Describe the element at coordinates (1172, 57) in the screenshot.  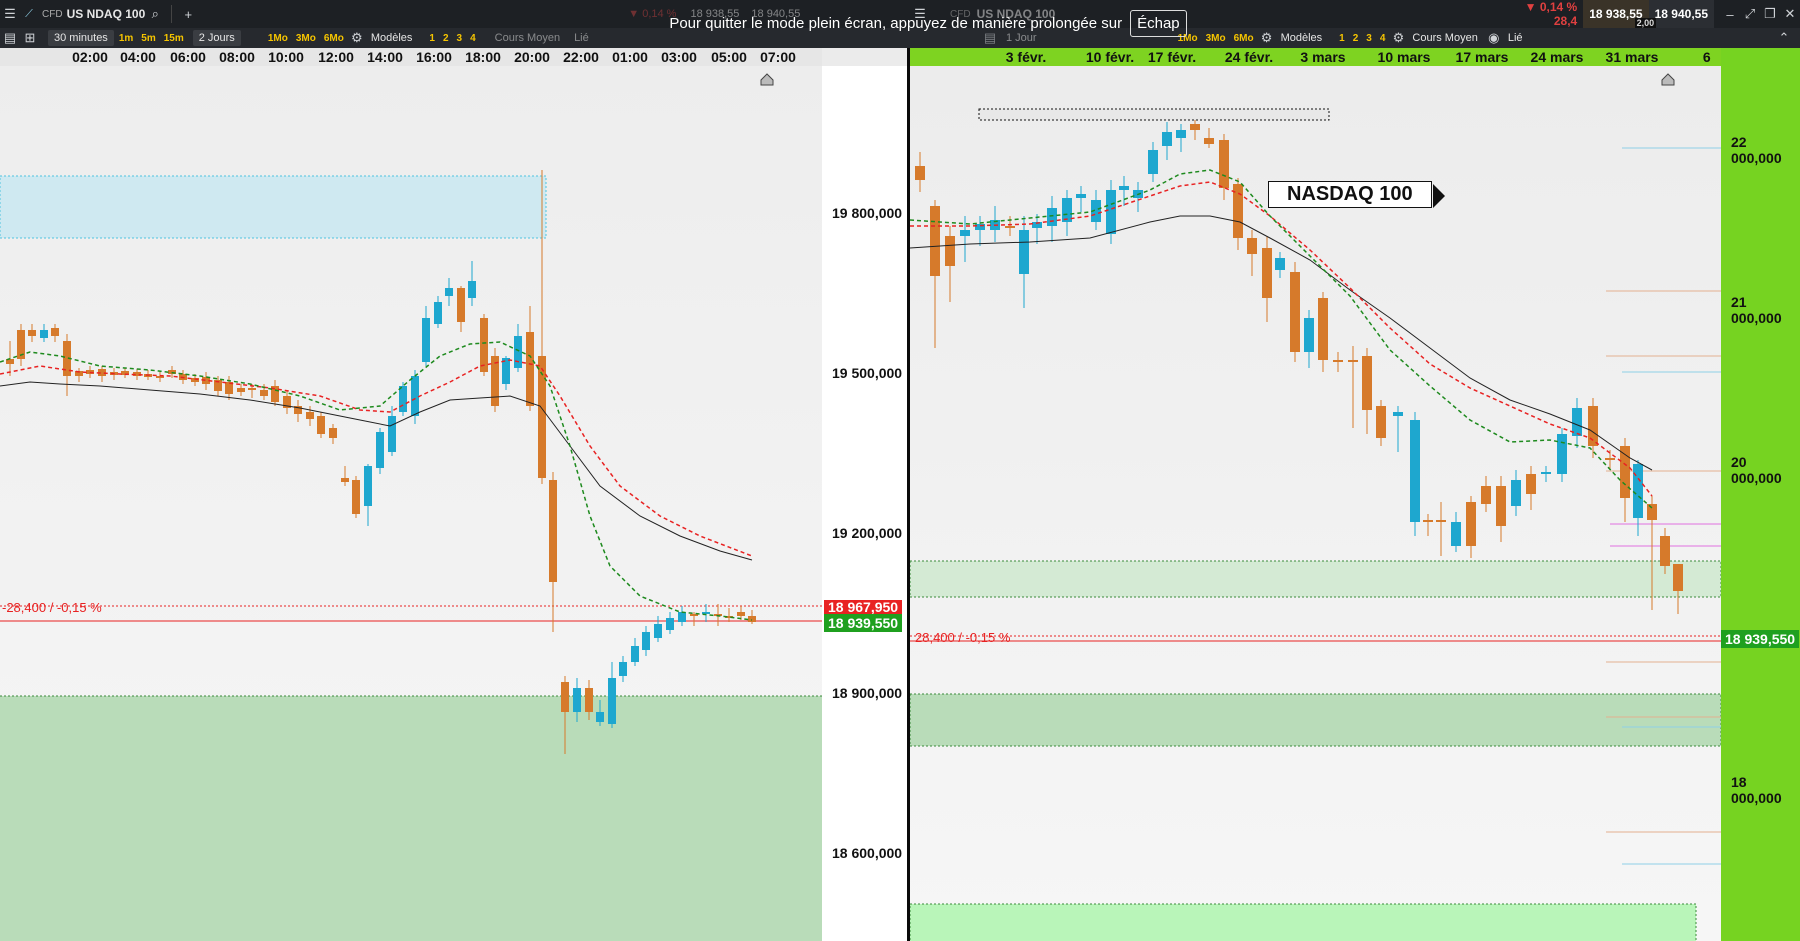
I see `time-tick: 17 févr.` at that location.